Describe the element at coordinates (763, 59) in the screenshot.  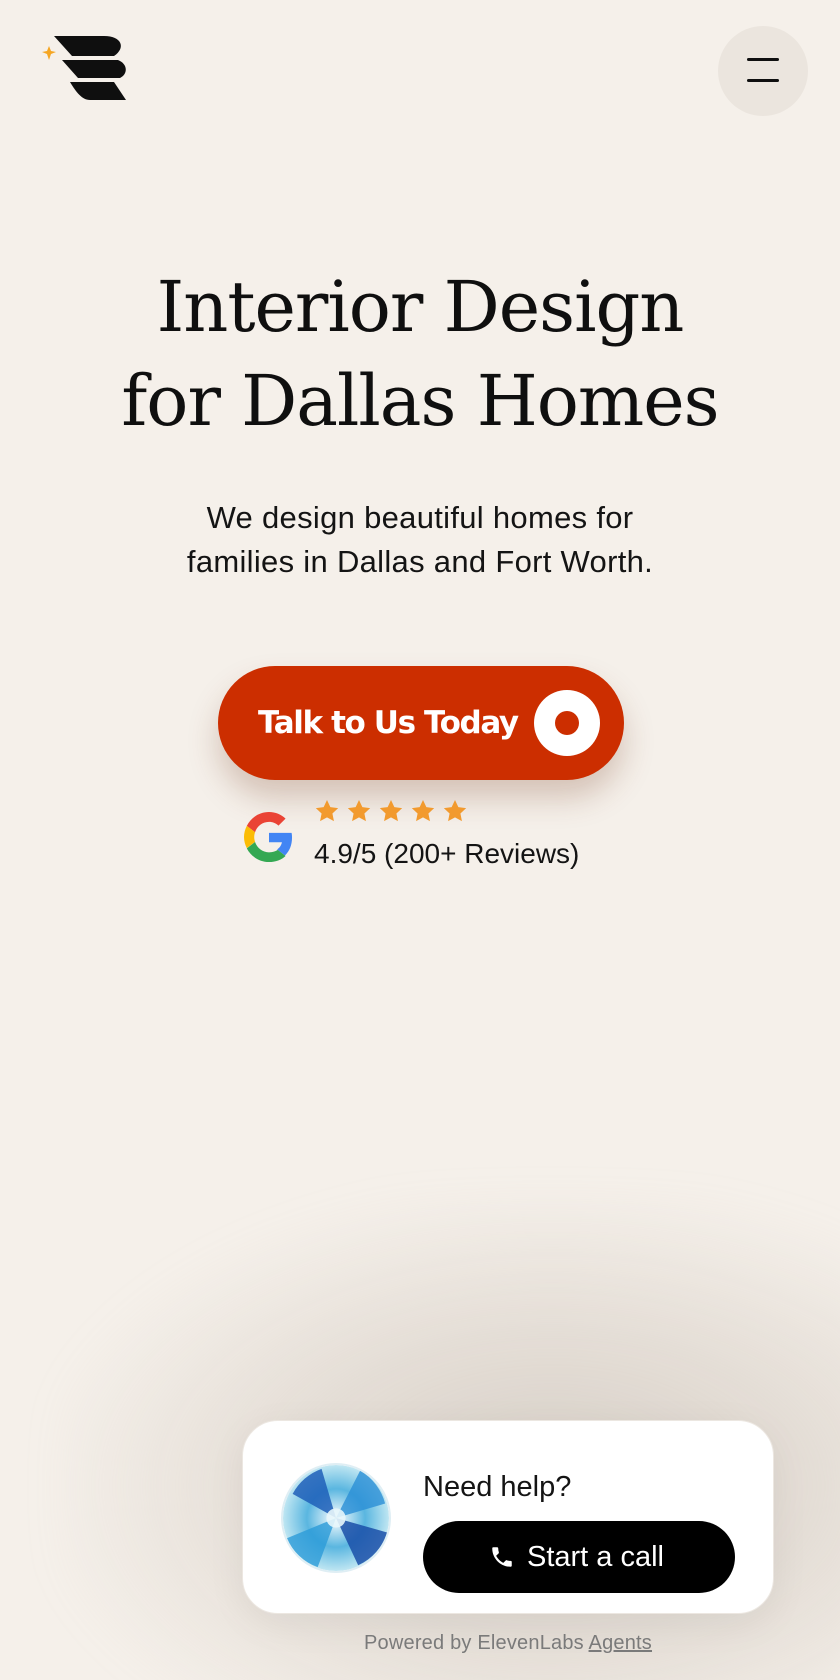
I see `hamburger-menu-icon-top` at that location.